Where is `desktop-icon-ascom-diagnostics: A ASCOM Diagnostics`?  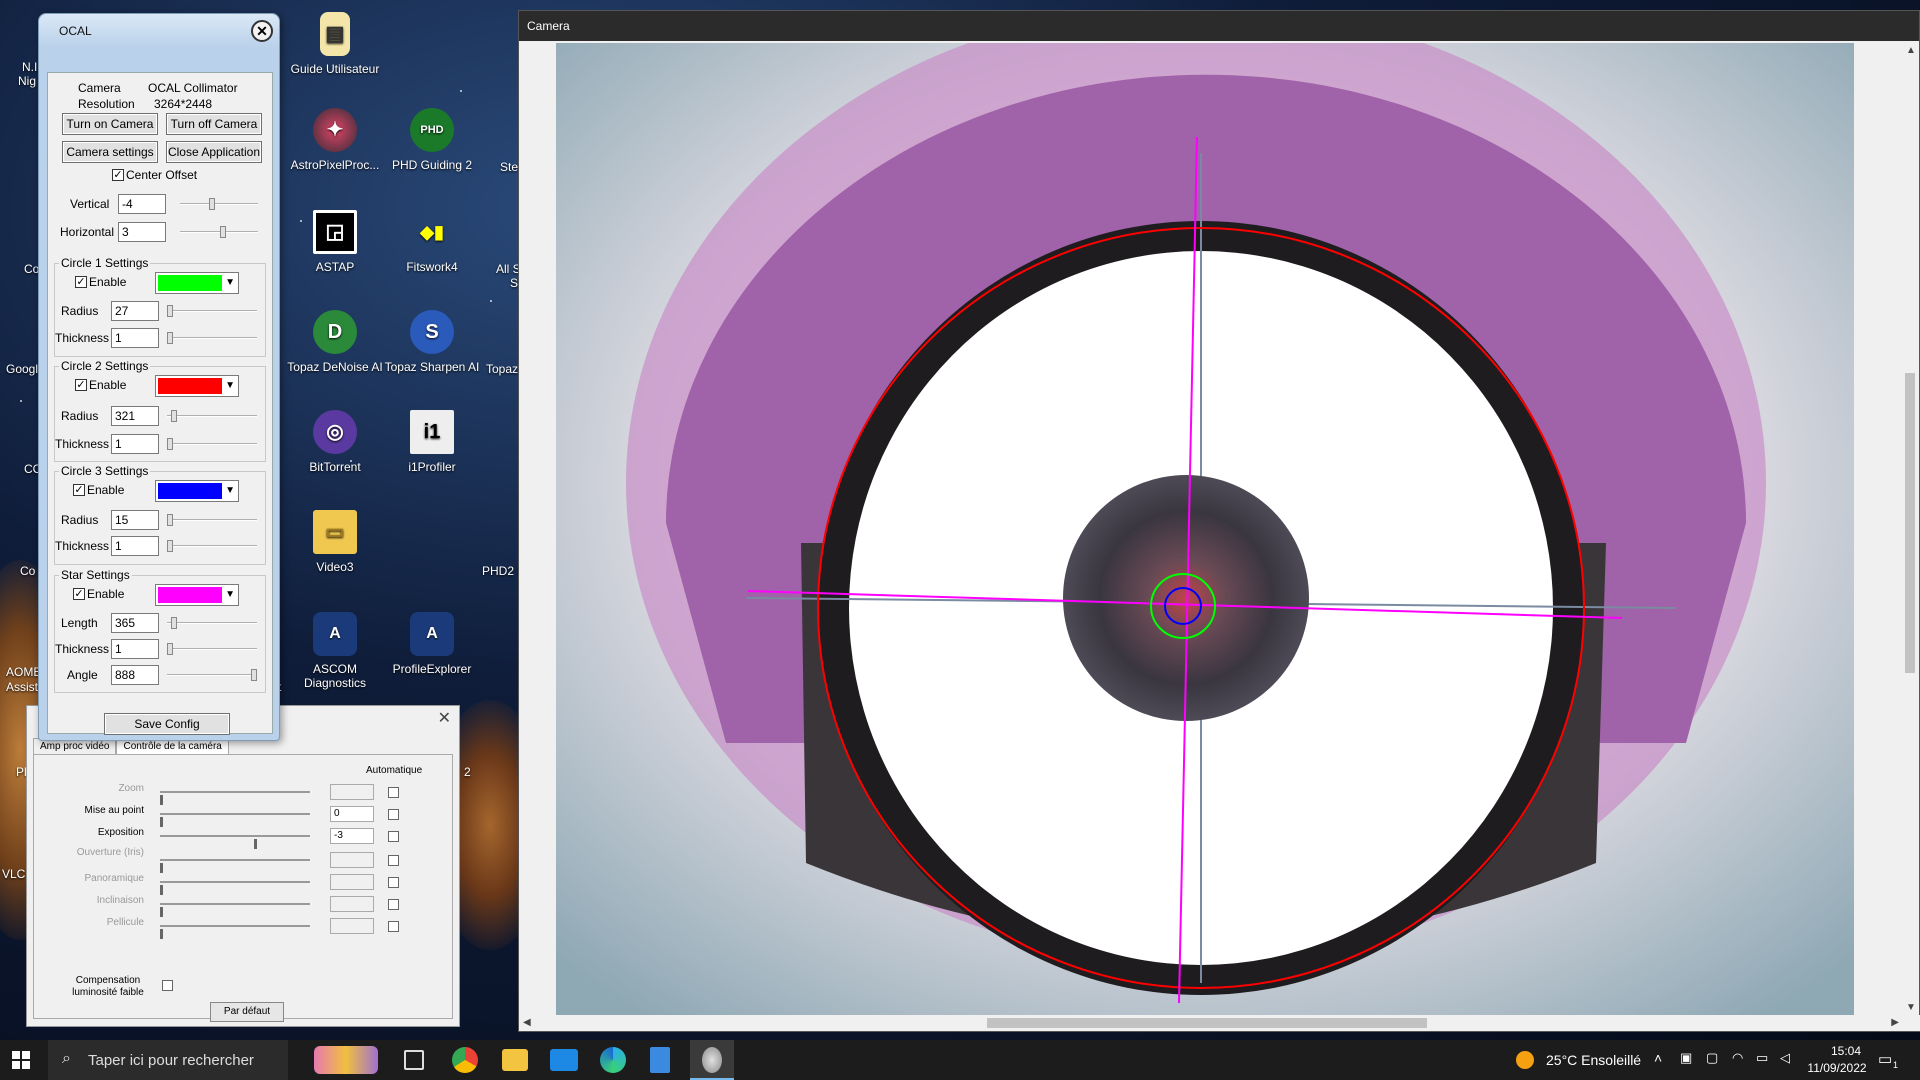 desktop-icon-ascom-diagnostics: A ASCOM Diagnostics is located at coordinates (335, 651).